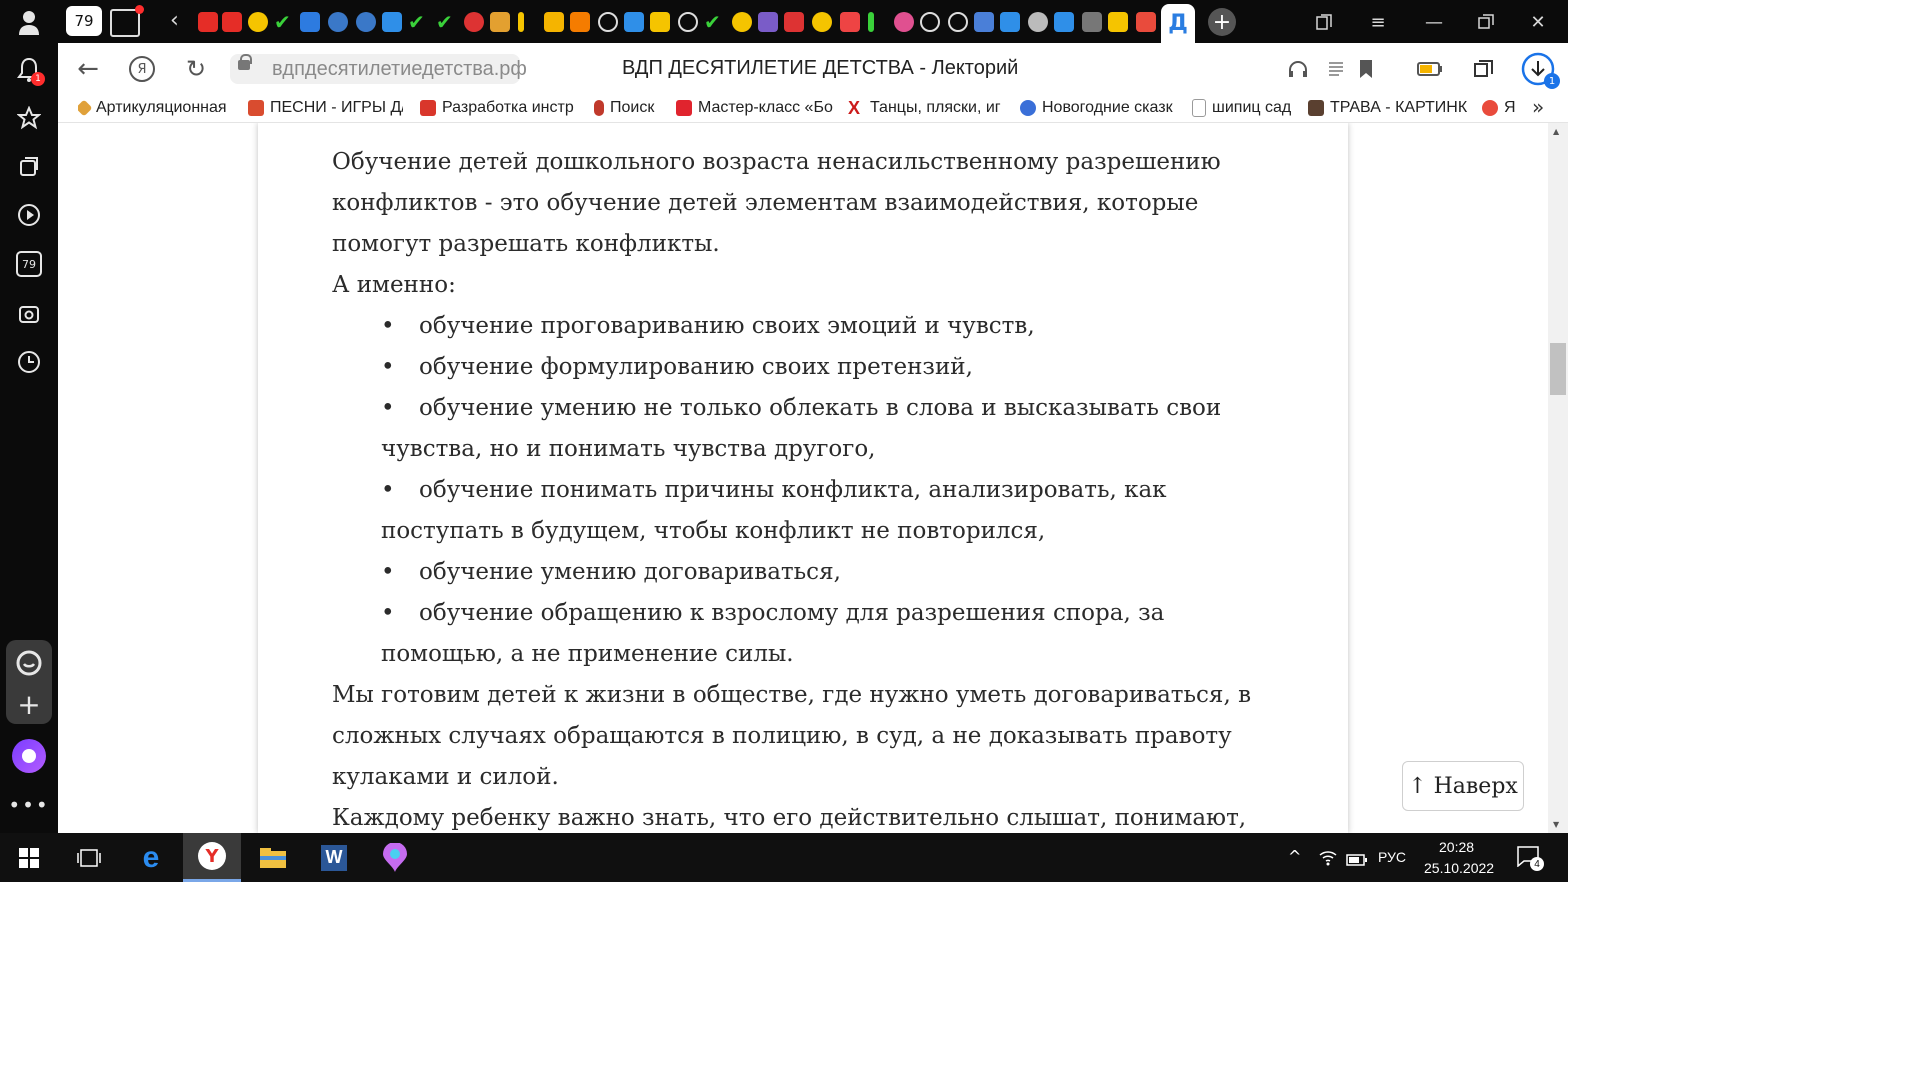  I want to click on battery-saver-icon, so click(1430, 69).